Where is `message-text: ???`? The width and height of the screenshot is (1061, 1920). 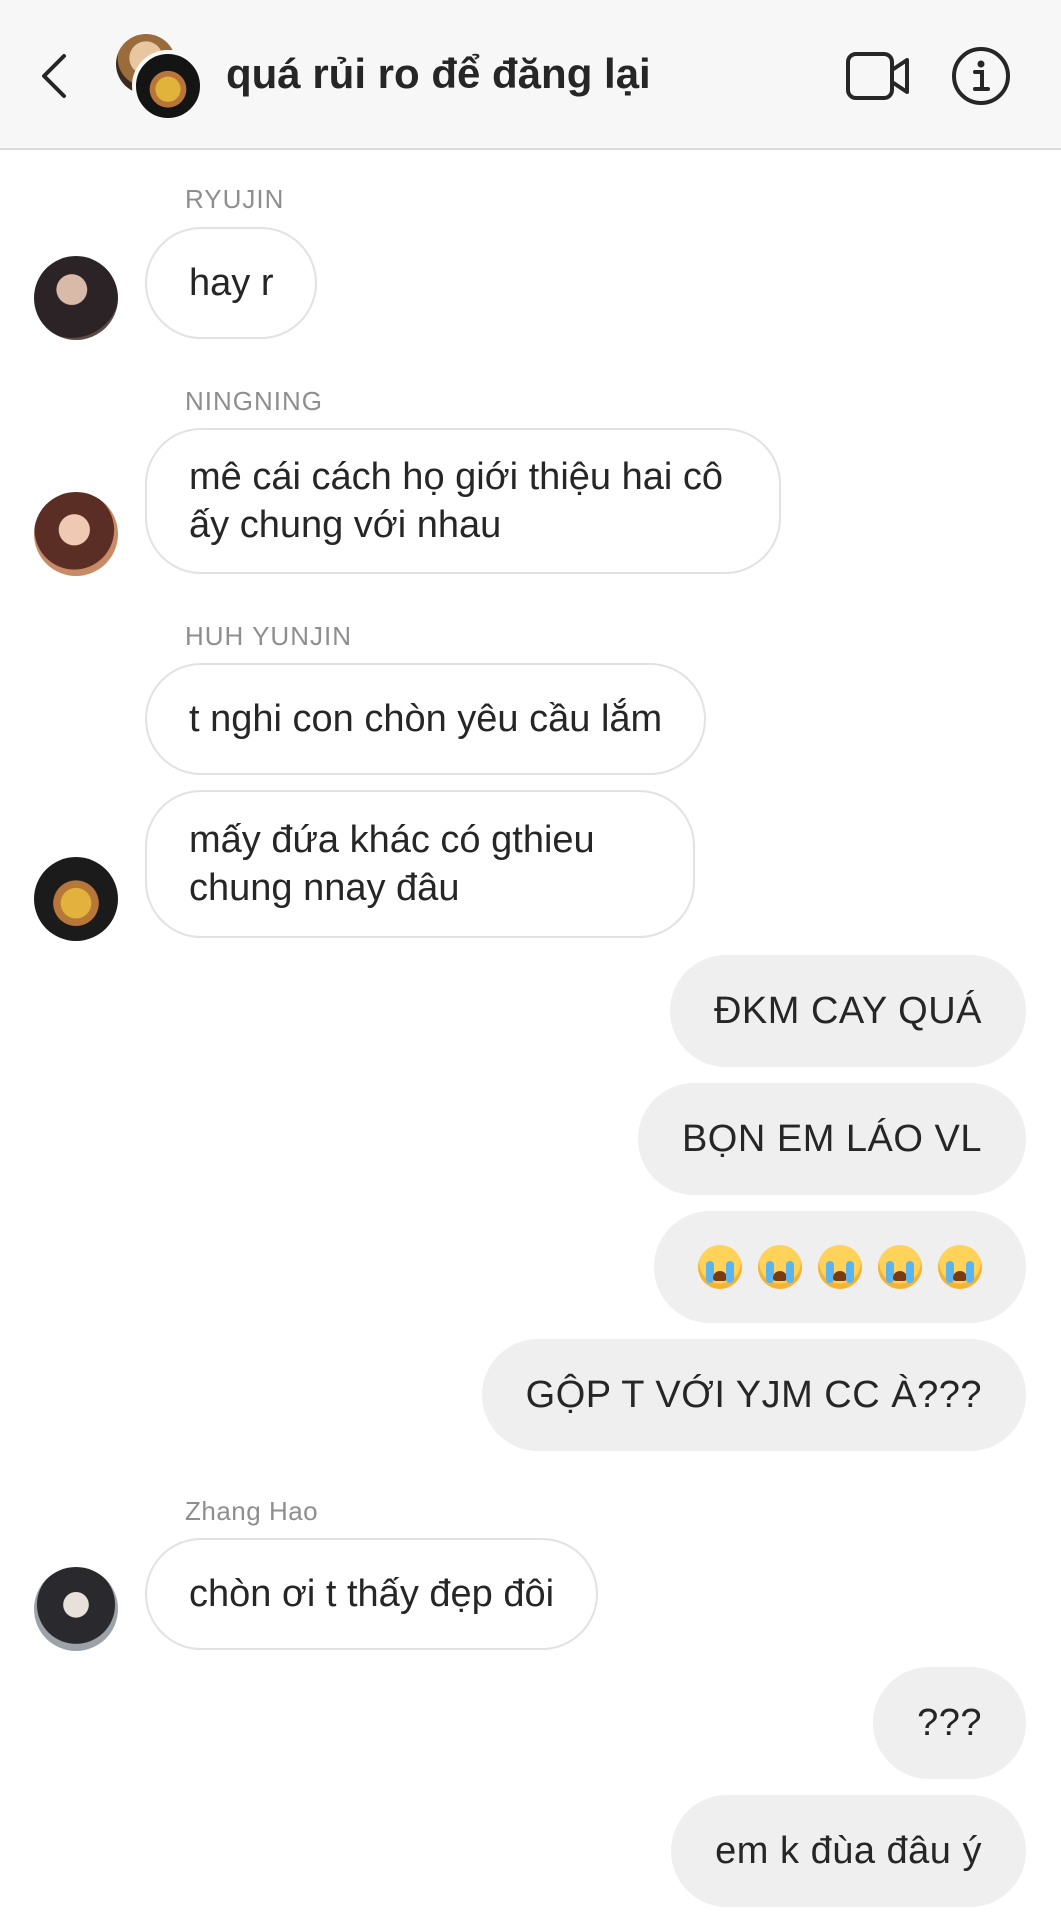 message-text: ??? is located at coordinates (949, 1723).